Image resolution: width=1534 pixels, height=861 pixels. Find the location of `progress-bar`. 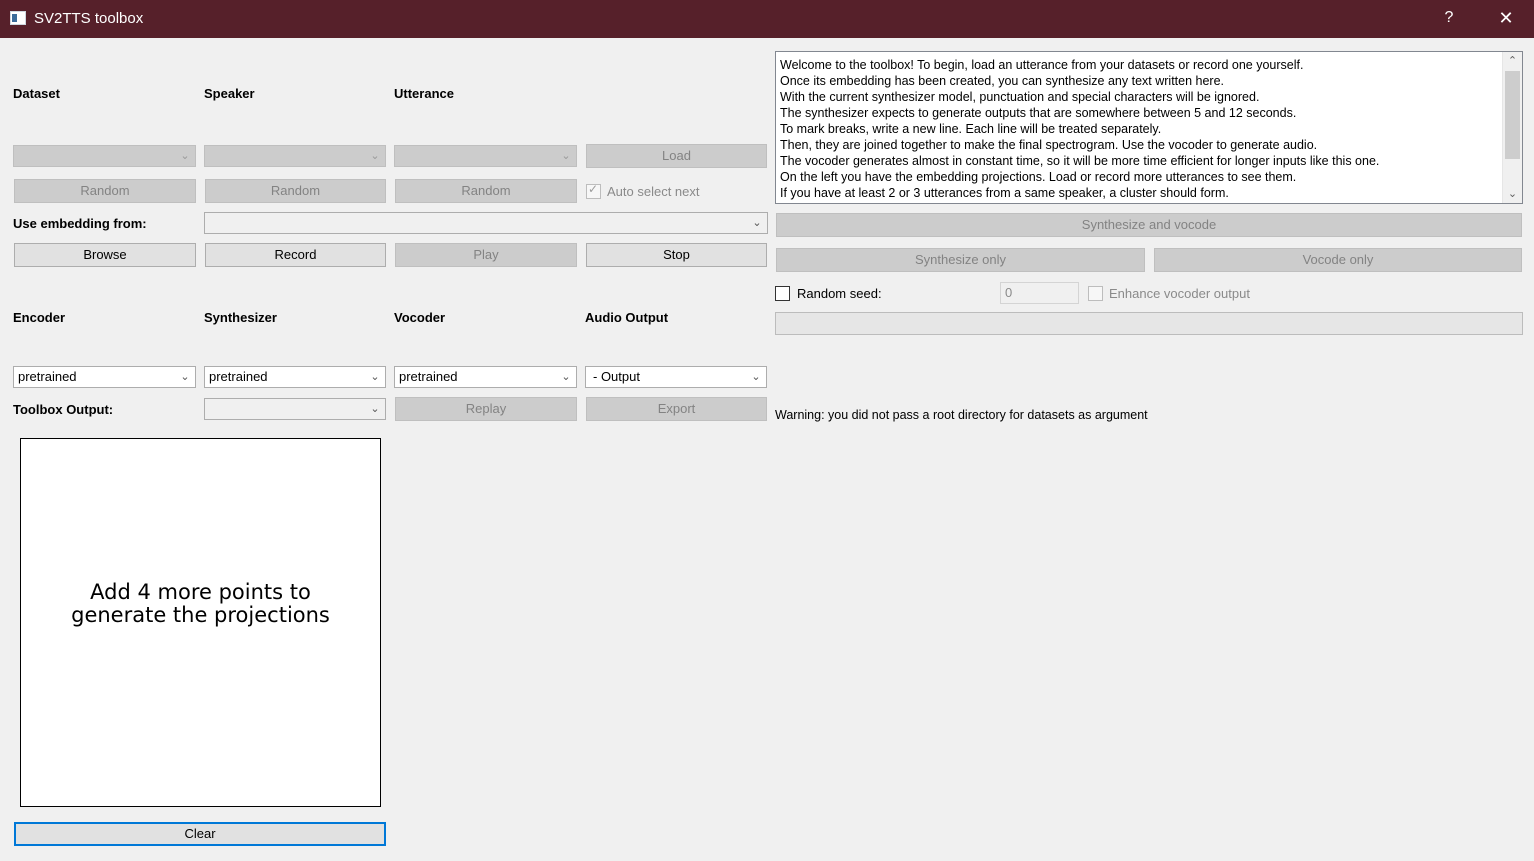

progress-bar is located at coordinates (1149, 323).